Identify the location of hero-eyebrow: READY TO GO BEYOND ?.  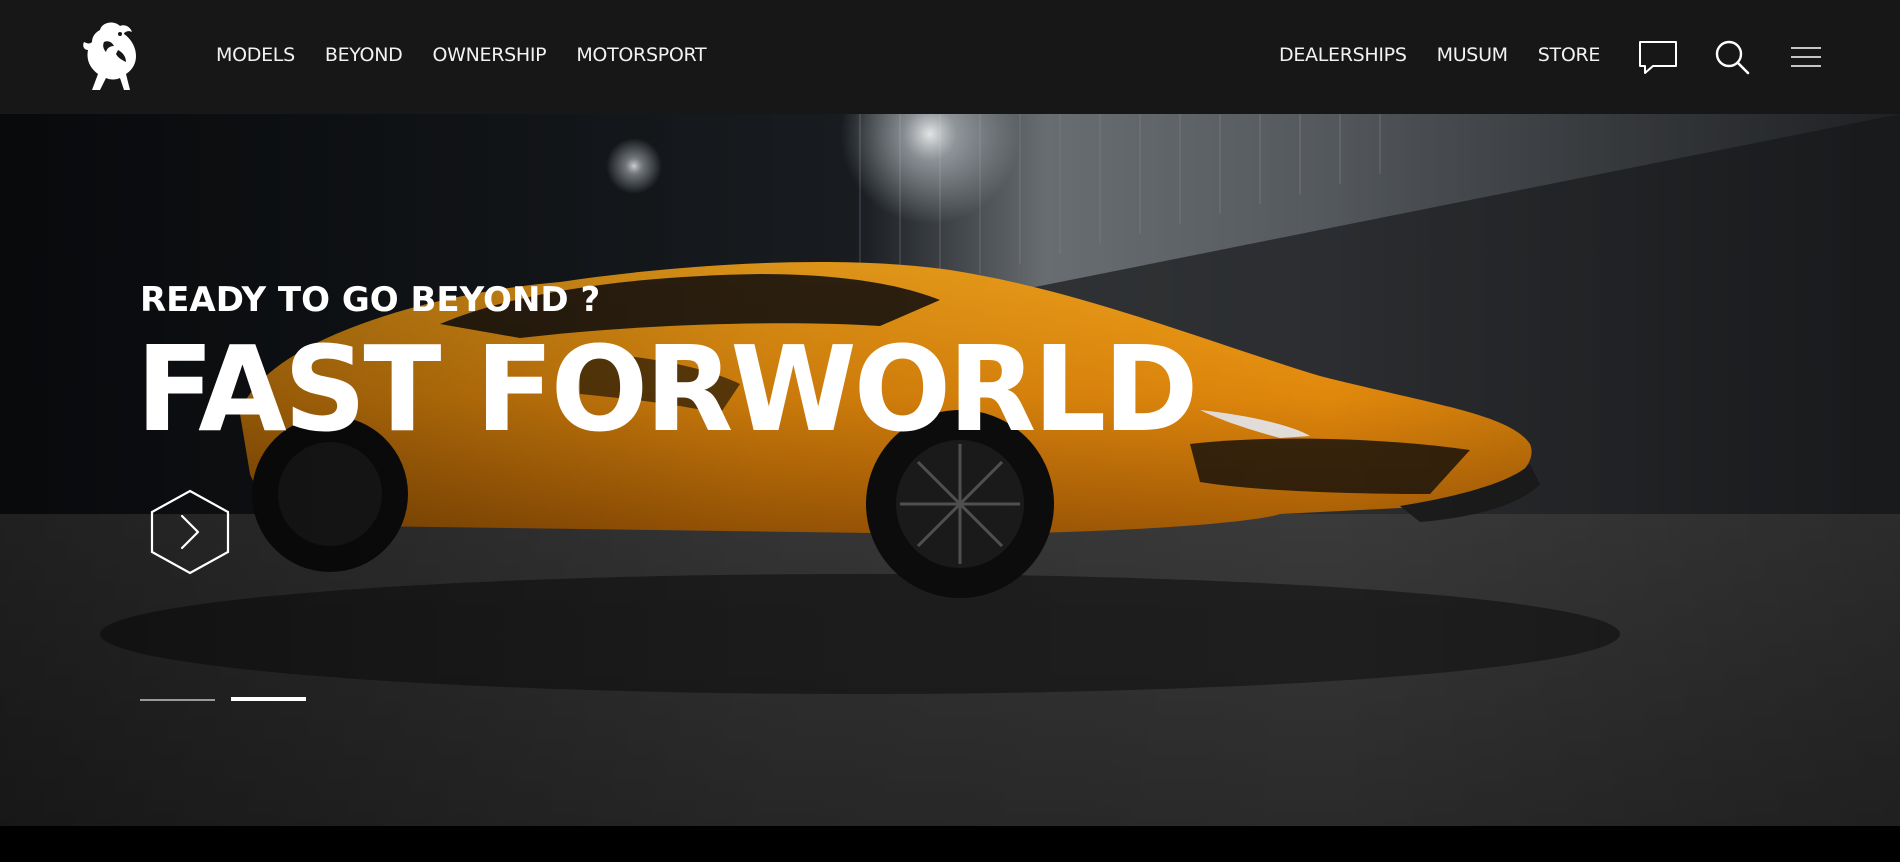
(370, 300).